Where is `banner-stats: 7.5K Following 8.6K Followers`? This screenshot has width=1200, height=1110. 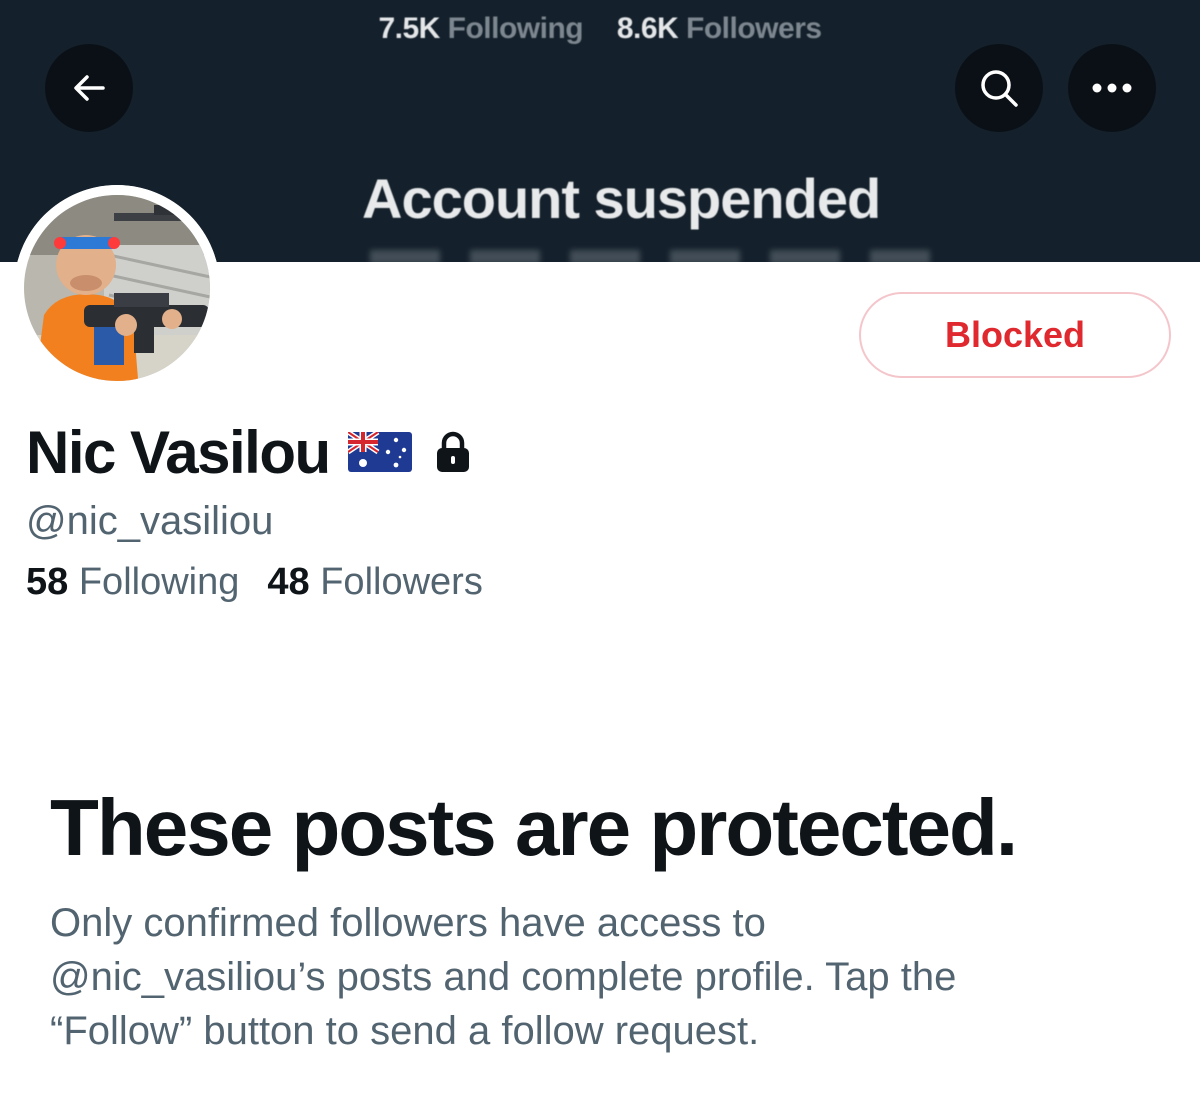
banner-stats: 7.5K Following 8.6K Followers is located at coordinates (600, 29).